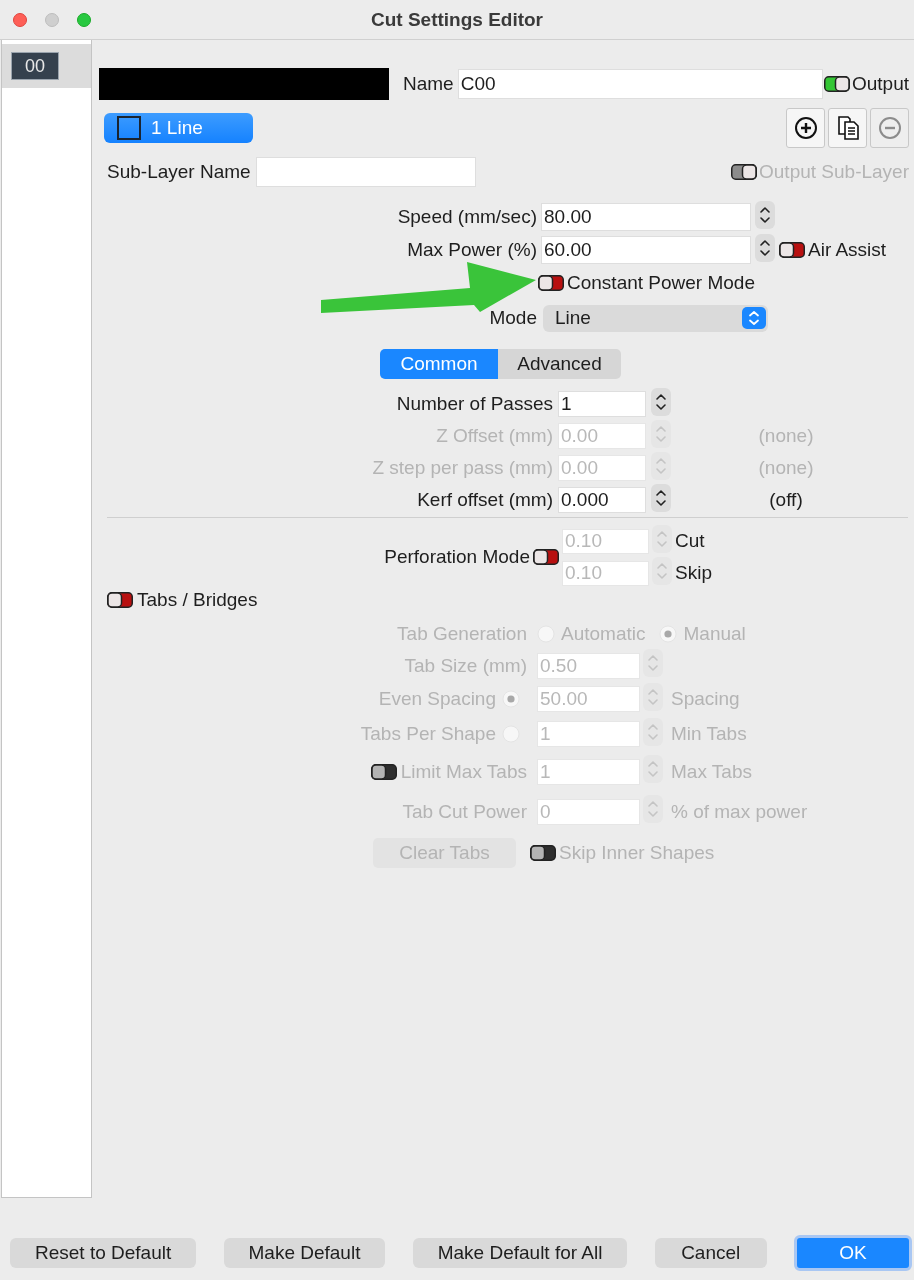  I want to click on dialog-button: Cancel, so click(710, 1253).